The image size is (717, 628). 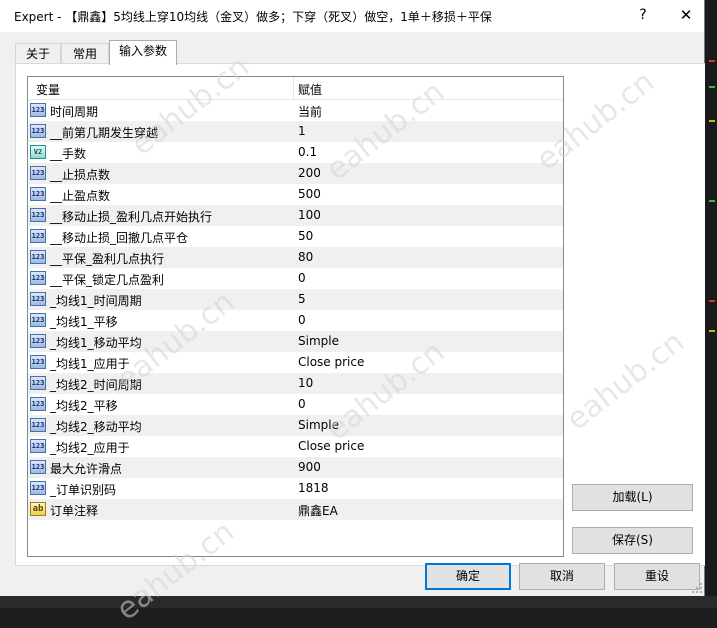 What do you see at coordinates (711, 304) in the screenshot?
I see `chart-background-strip` at bounding box center [711, 304].